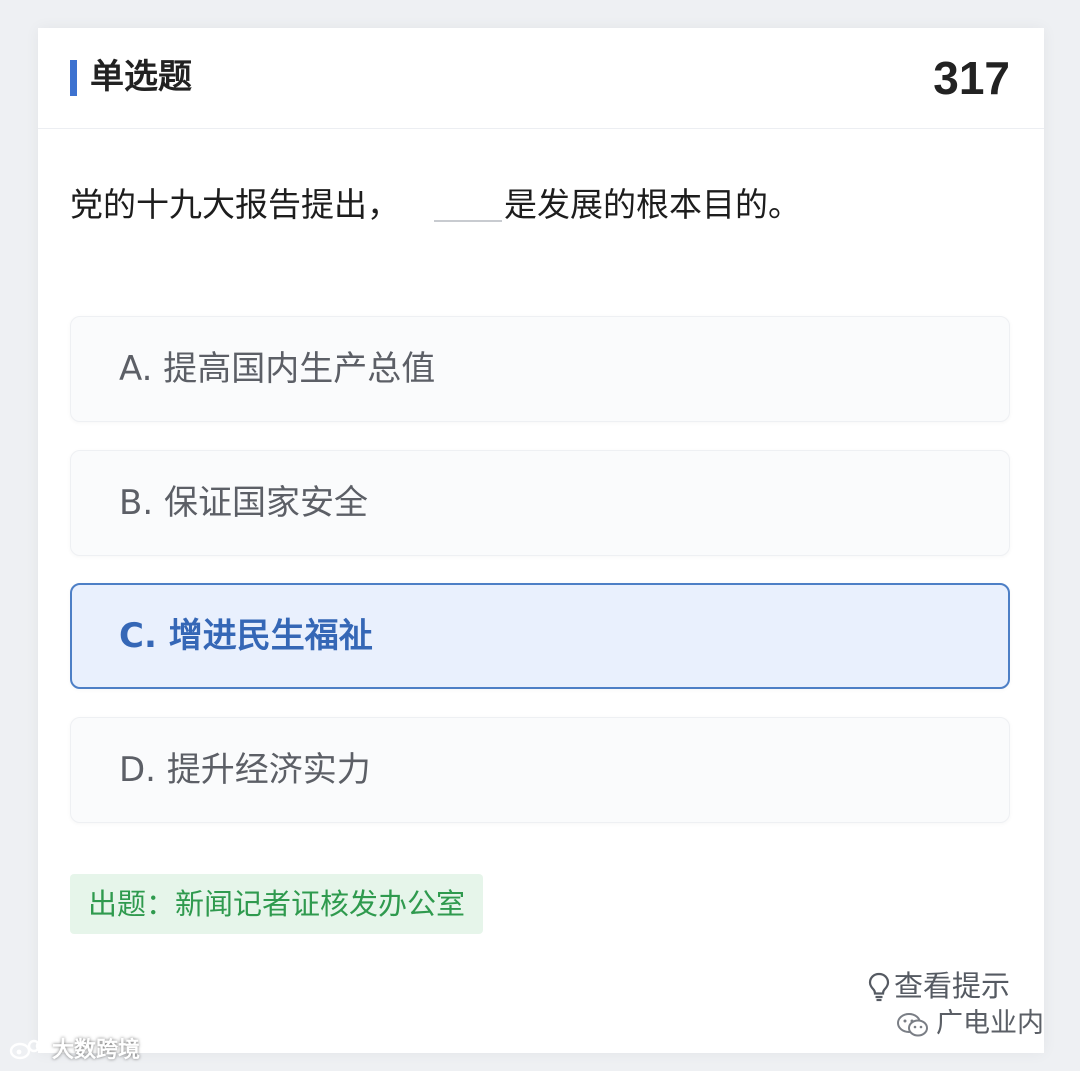  What do you see at coordinates (277, 369) in the screenshot?
I see `option-a-label: A. 提高国内生产总值` at bounding box center [277, 369].